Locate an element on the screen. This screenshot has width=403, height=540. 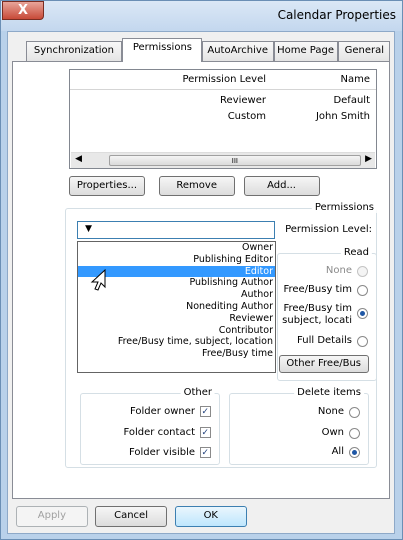
read-free-busy-detail-label-2: subject, locati is located at coordinates (317, 320).